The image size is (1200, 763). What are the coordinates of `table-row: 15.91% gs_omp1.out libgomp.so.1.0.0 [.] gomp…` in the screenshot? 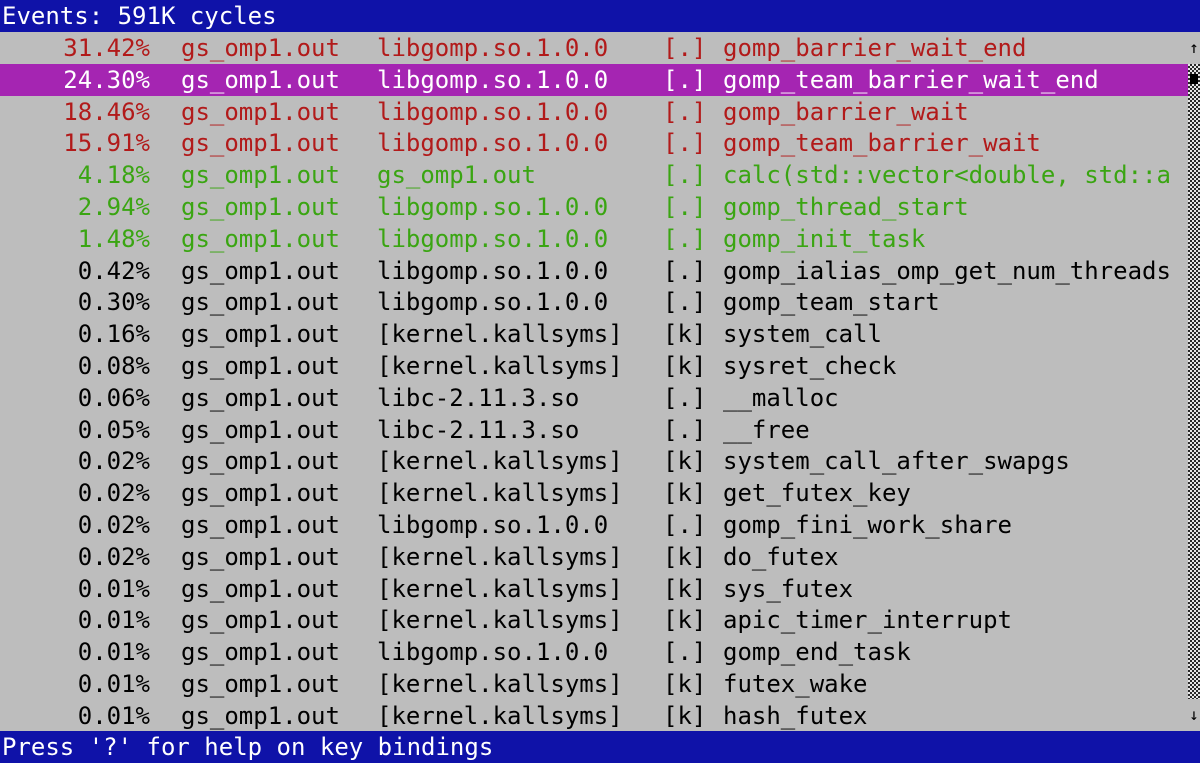 It's located at (594, 143).